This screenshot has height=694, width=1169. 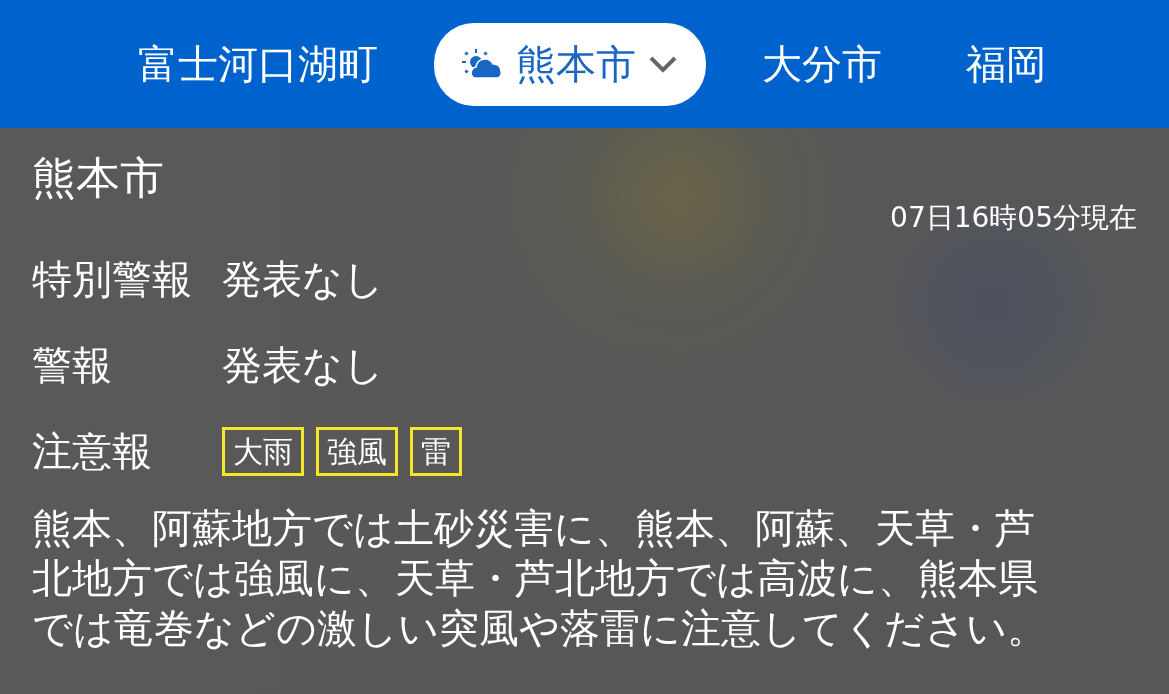 I want to click on advisory-tag: 雷, so click(x=436, y=452).